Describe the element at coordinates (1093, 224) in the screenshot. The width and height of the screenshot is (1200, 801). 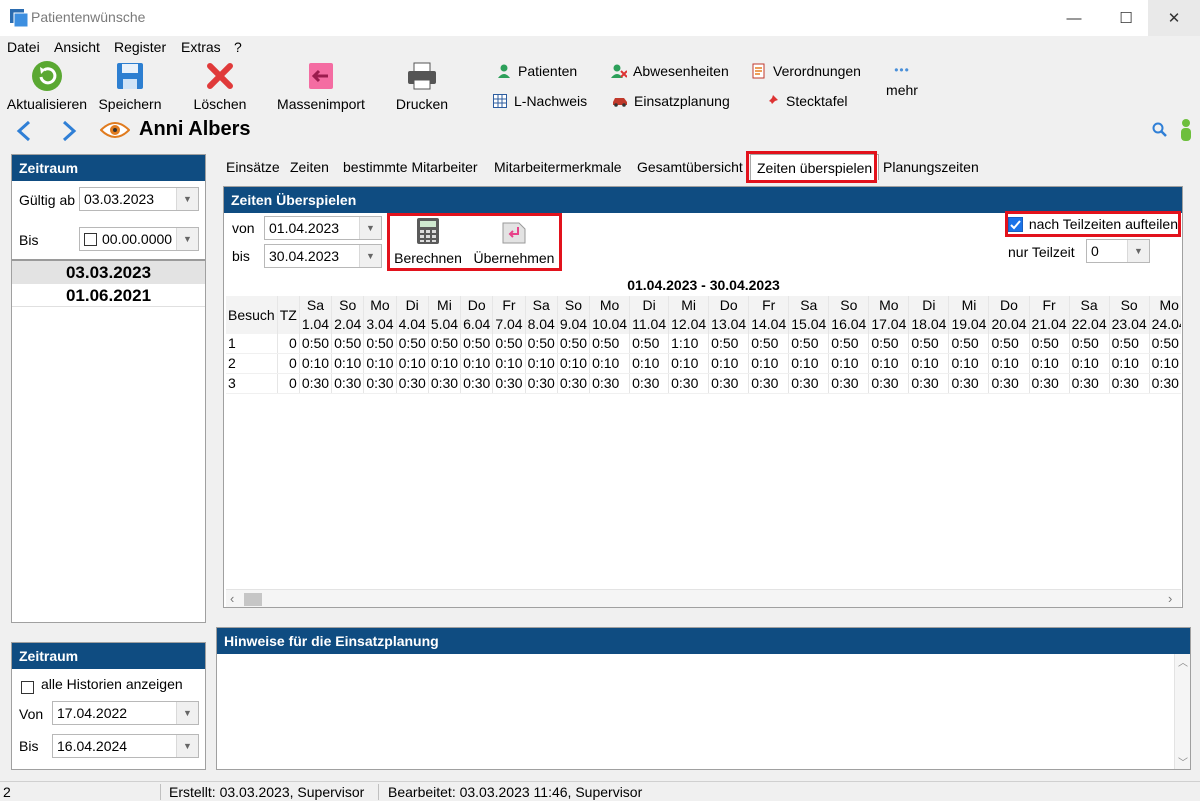
I see `split-by-parttime-checkbox: nach Teilzeiten aufteilen` at that location.